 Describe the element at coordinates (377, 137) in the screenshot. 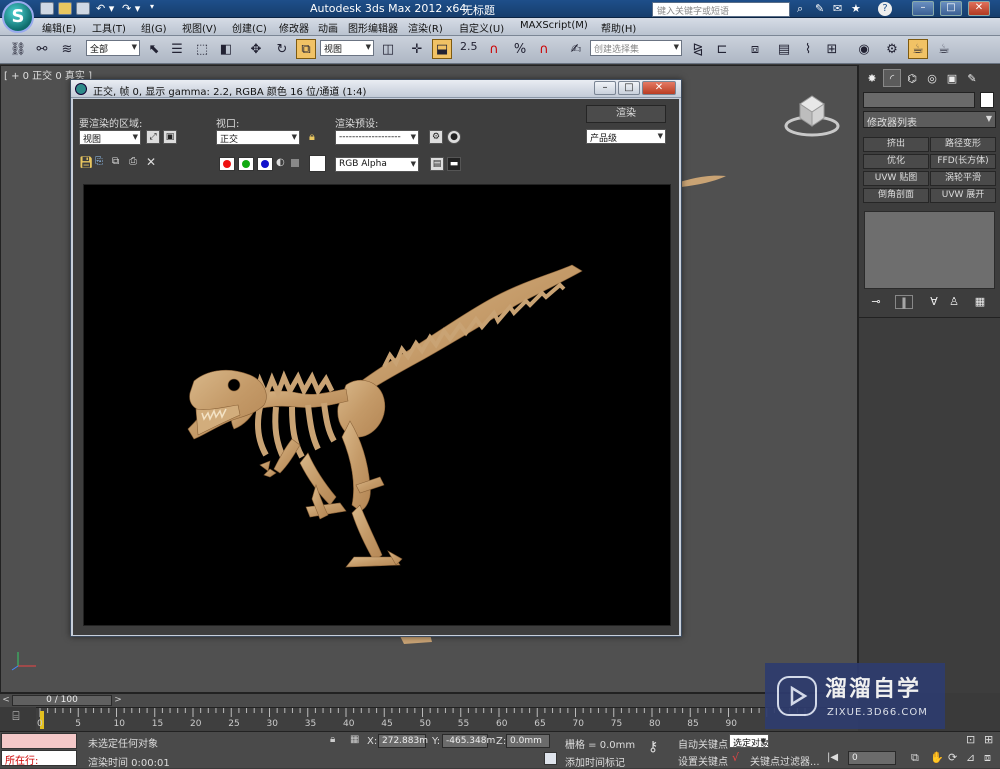

I see `render-preset-dropdown: -------------------` at that location.